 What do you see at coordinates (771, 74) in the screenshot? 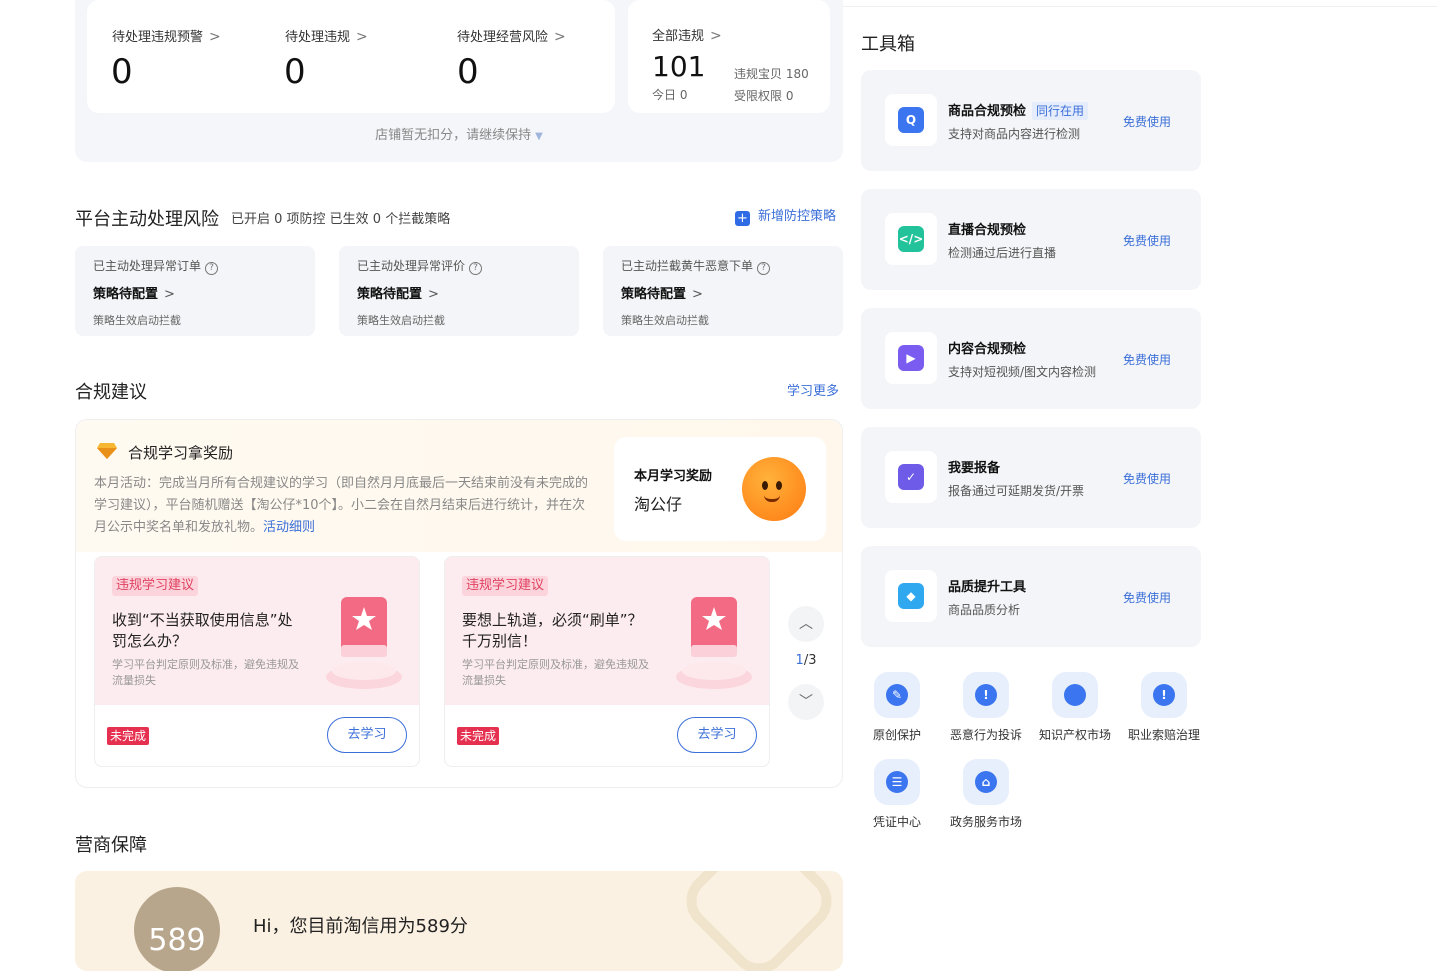
I see `stat-violation-items: 违规宝贝 180` at bounding box center [771, 74].